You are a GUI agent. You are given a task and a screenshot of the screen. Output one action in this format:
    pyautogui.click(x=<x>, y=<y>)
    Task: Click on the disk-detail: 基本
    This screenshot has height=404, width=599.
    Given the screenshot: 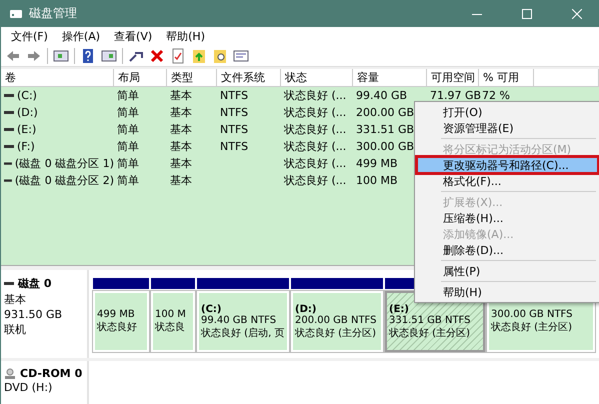 What is the action you would take?
    pyautogui.click(x=15, y=299)
    